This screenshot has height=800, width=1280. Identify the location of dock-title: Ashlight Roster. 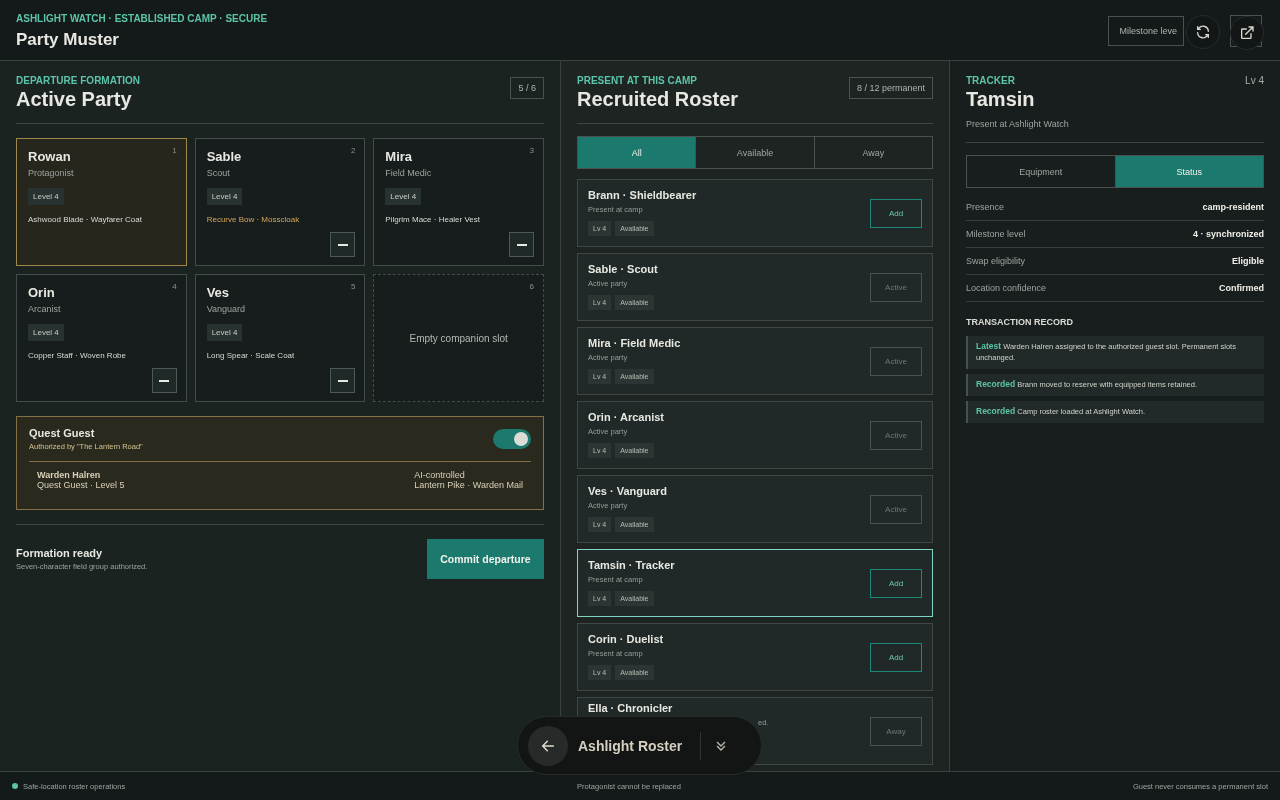
(630, 745).